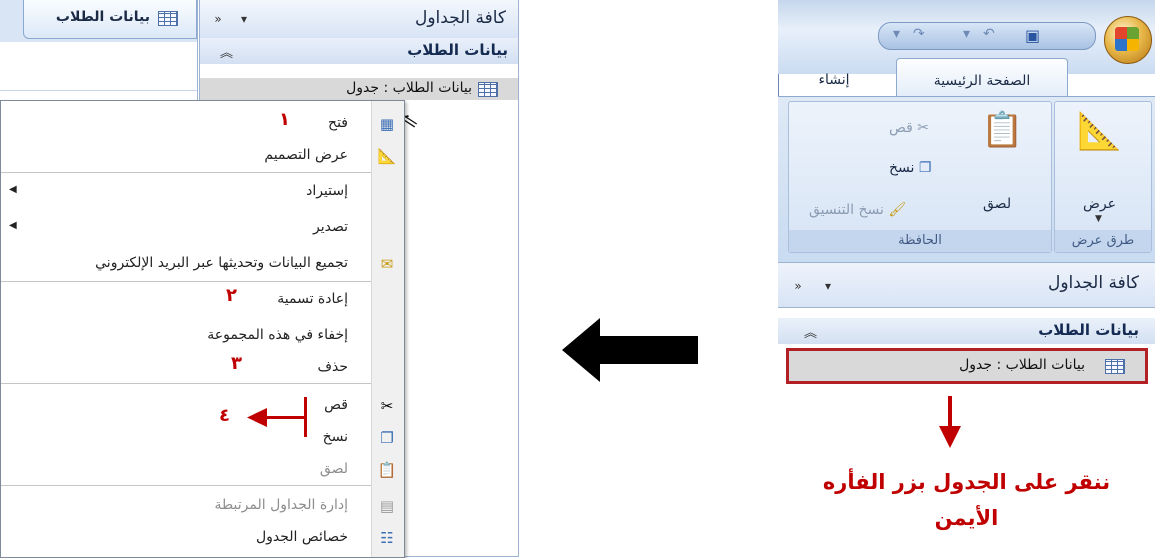 This screenshot has height=558, width=1155. I want to click on format-painter-button: نسخ التنسيق 🖌, so click(857, 210).